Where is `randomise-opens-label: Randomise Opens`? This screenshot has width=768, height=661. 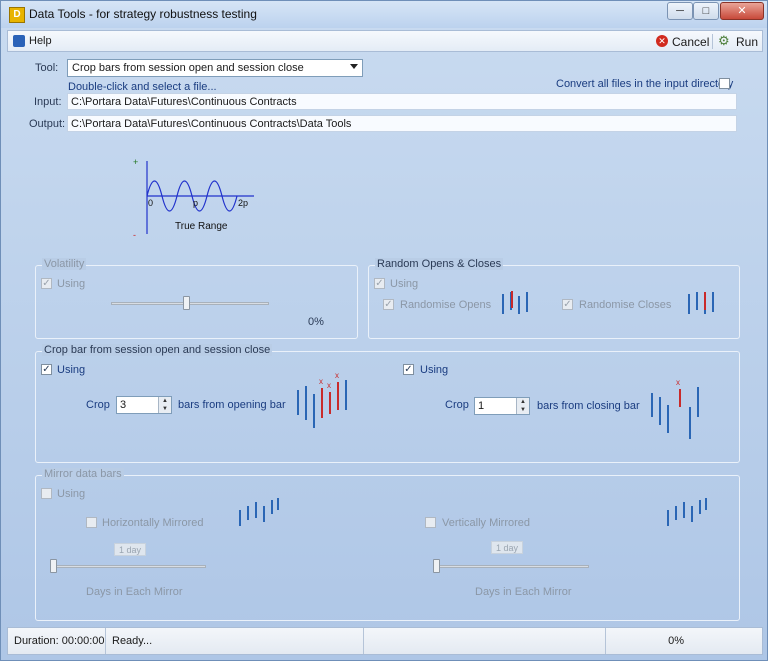 randomise-opens-label: Randomise Opens is located at coordinates (446, 305).